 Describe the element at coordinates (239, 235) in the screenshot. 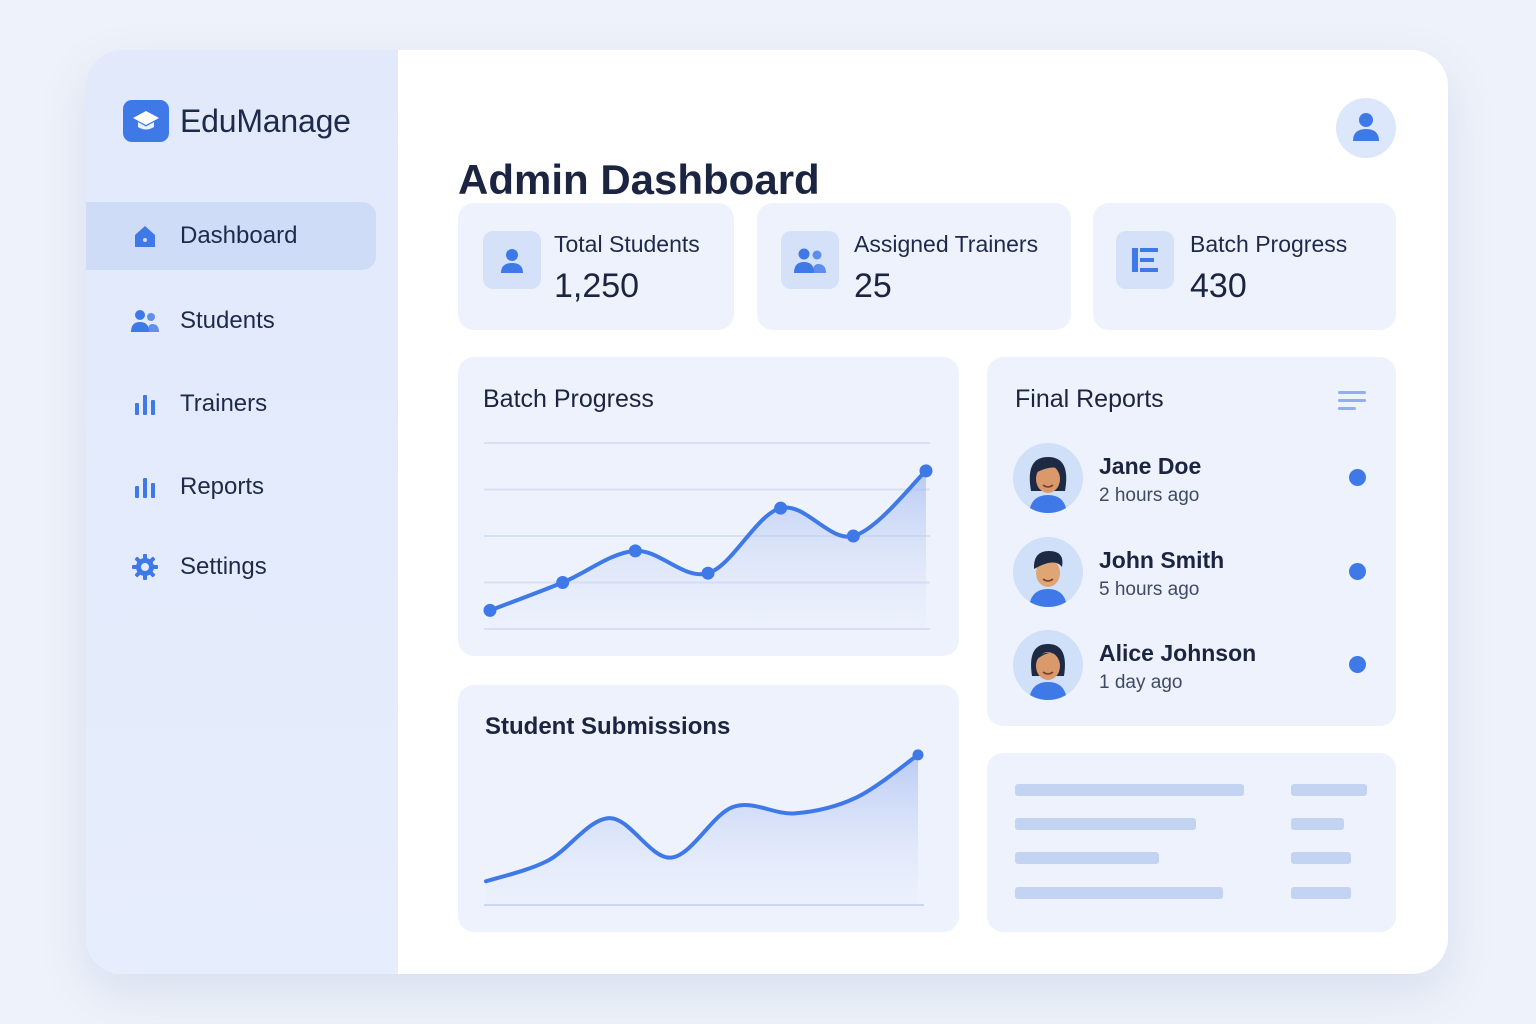

I see `sidebar-item-label: Dashboard` at that location.